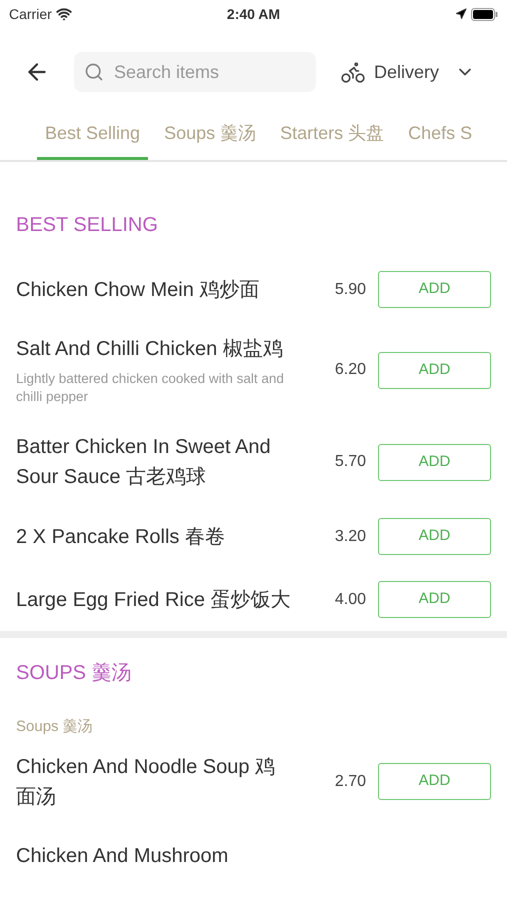 The width and height of the screenshot is (507, 900). I want to click on section-title: BEST SELLING, so click(87, 225).